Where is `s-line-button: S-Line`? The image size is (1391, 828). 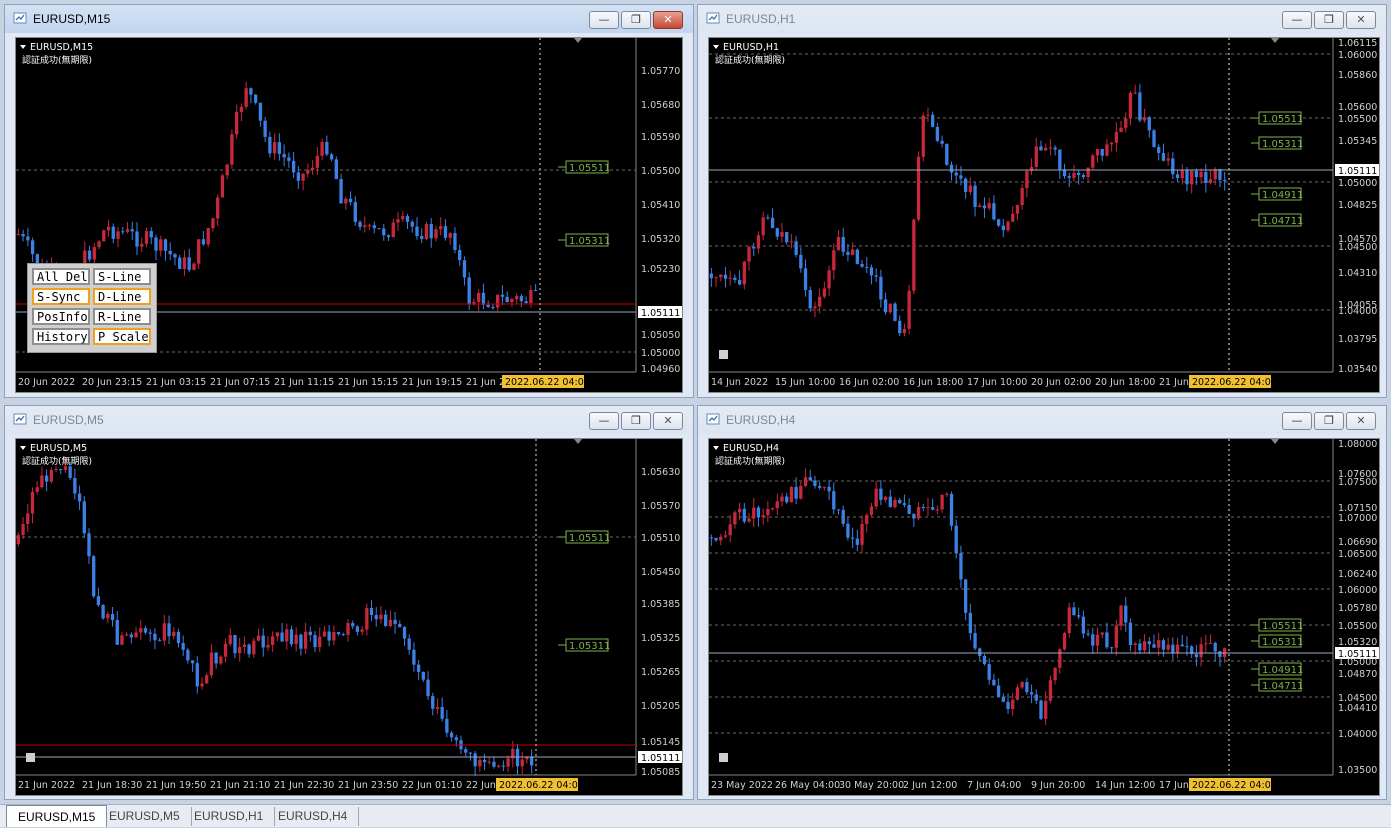 s-line-button: S-Line is located at coordinates (122, 276).